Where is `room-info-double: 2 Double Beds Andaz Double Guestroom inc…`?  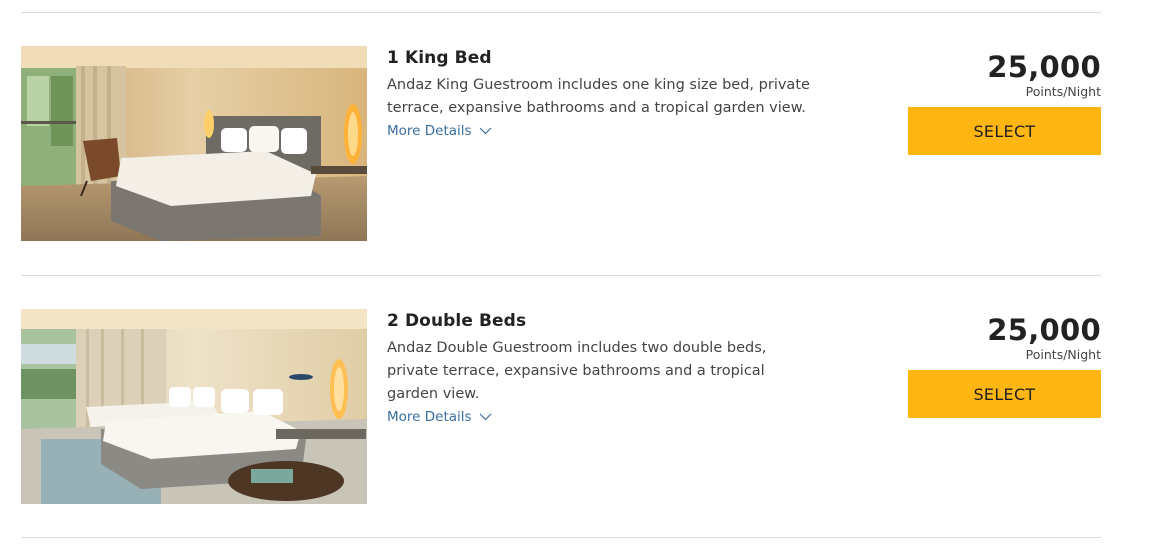 room-info-double: 2 Double Beds Andaz Double Guestroom inc… is located at coordinates (607, 367).